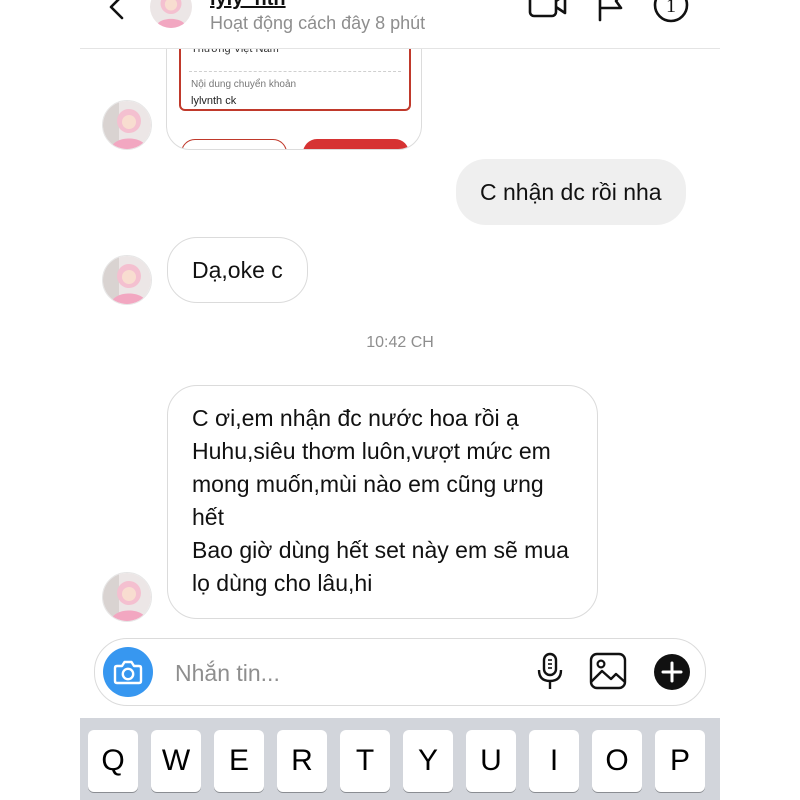 This screenshot has height=800, width=800. I want to click on right-margin, so click(760, 400).